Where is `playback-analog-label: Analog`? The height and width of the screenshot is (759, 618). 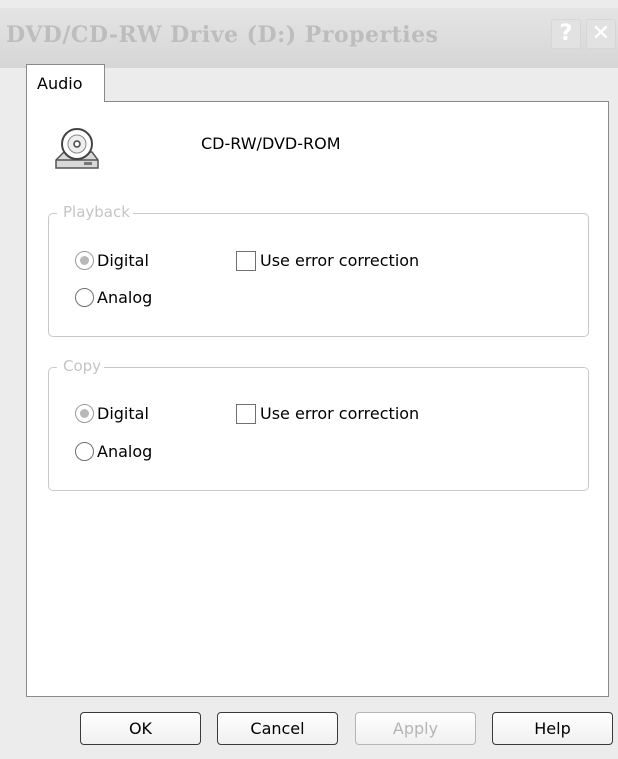 playback-analog-label: Analog is located at coordinates (124, 297).